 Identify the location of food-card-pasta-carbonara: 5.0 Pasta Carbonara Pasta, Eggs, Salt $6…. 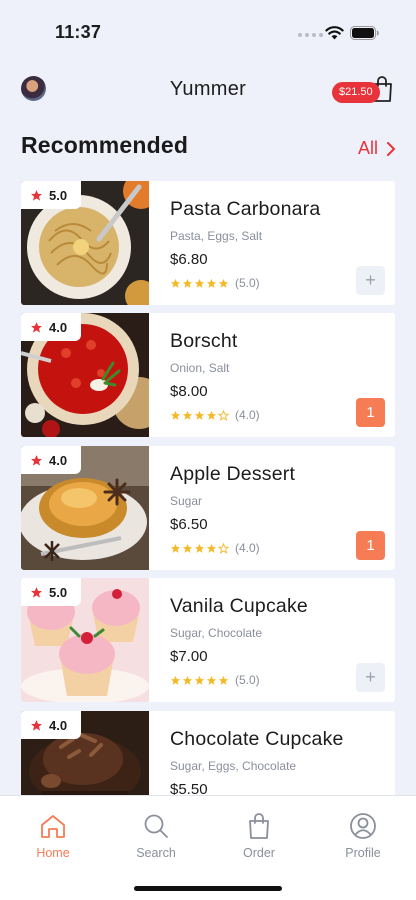
(208, 243).